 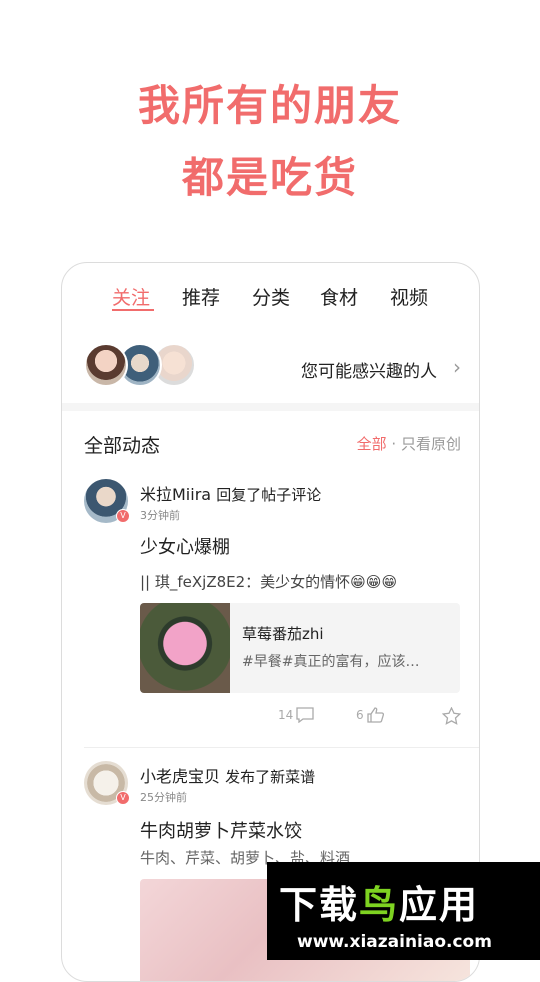 I want to click on chevron-right-icon: ›, so click(x=457, y=367).